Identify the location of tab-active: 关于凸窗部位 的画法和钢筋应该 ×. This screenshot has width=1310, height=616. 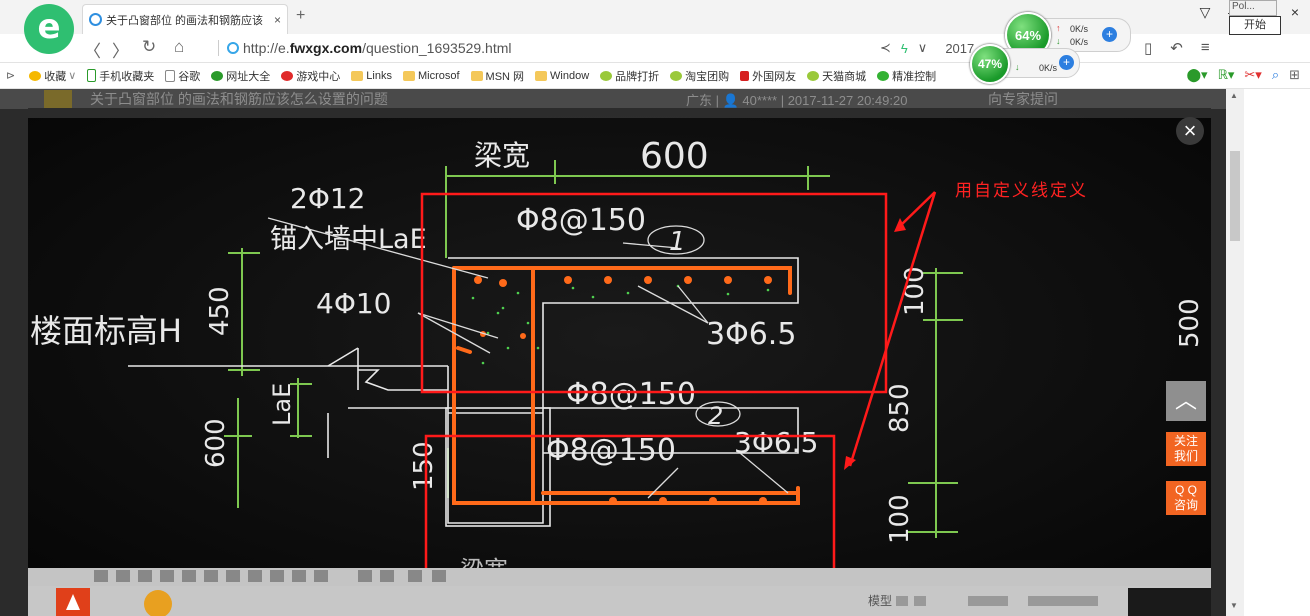
(185, 19).